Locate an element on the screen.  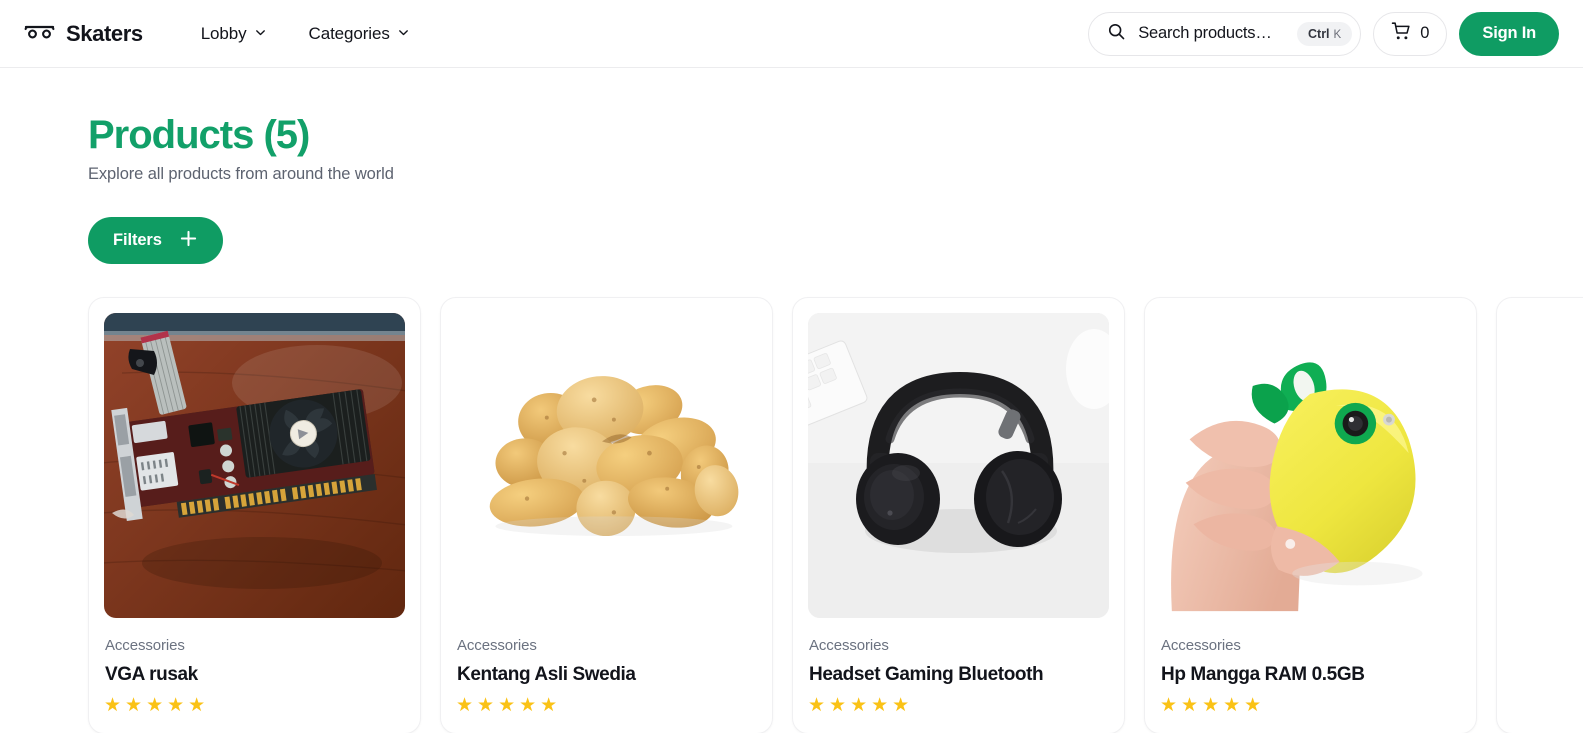
product-card: Accessories Hp Mangga RAM 0.5GB ★★★★★ is located at coordinates (1310, 515).